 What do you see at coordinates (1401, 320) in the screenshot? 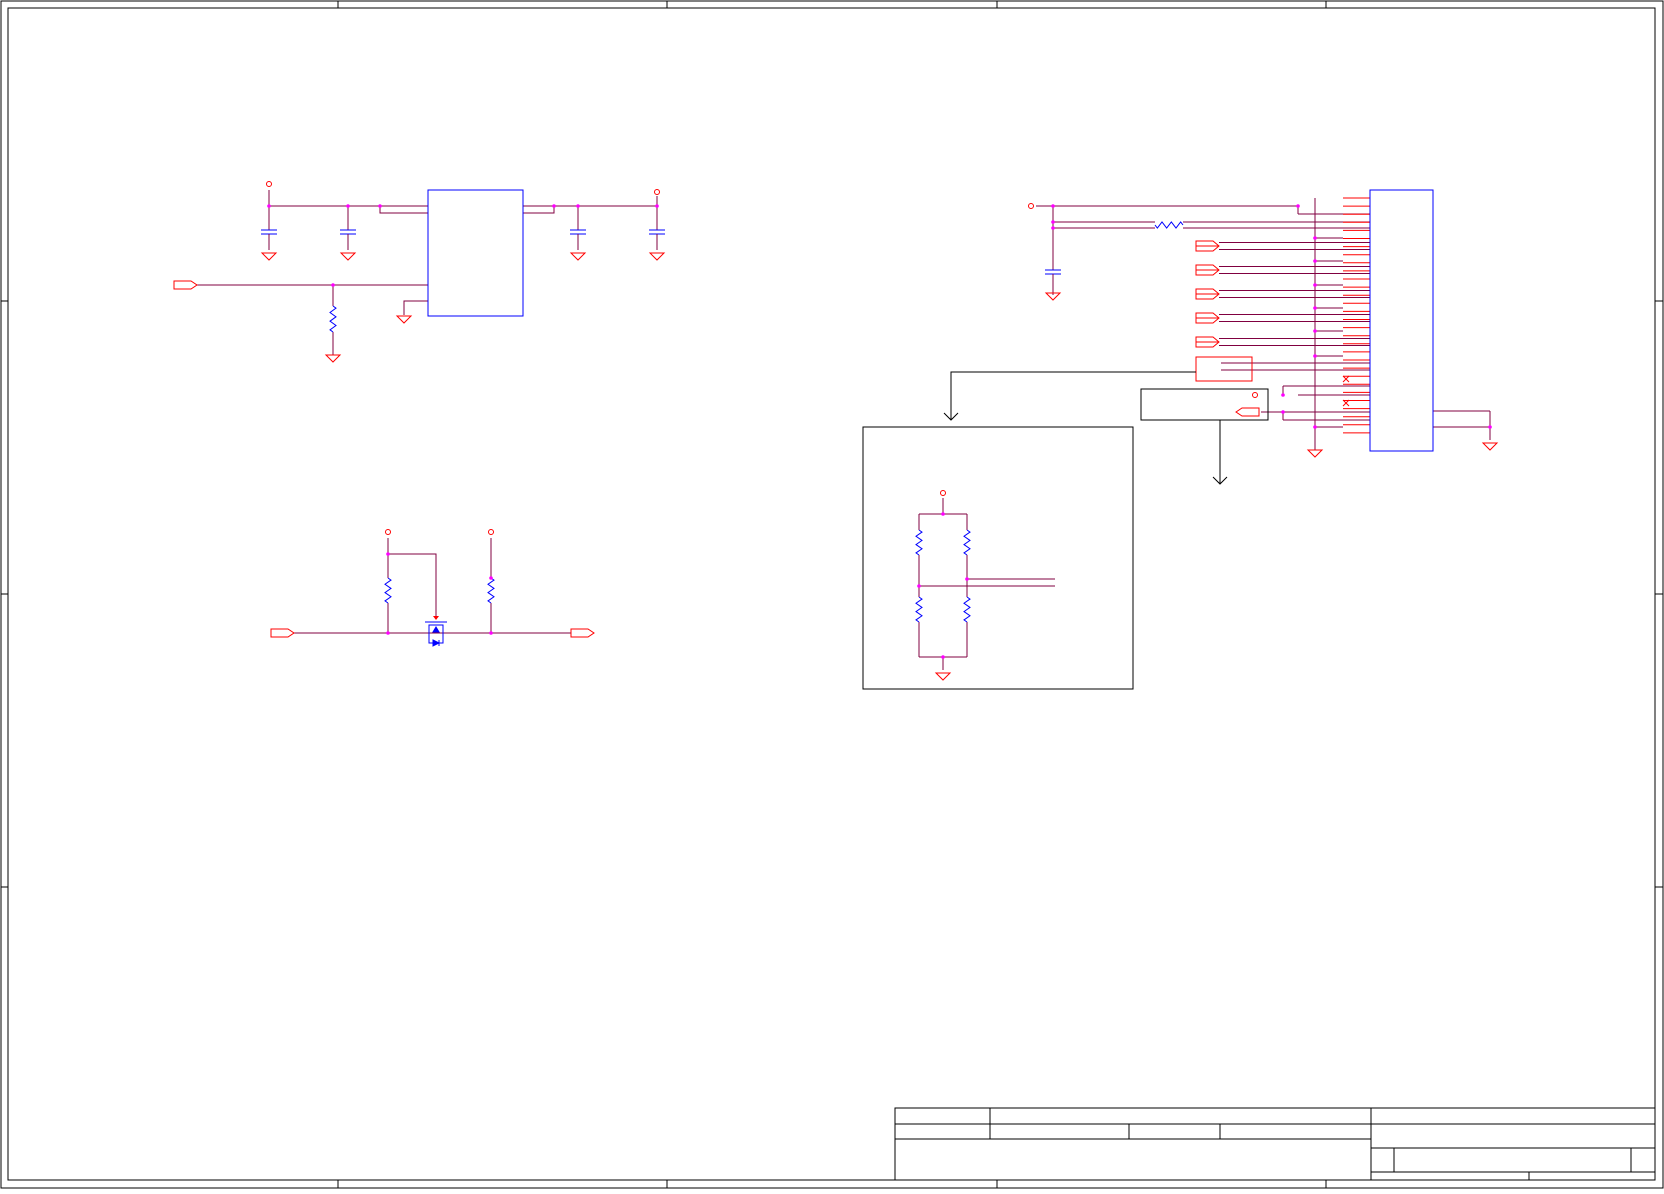
I see `connector-ic` at bounding box center [1401, 320].